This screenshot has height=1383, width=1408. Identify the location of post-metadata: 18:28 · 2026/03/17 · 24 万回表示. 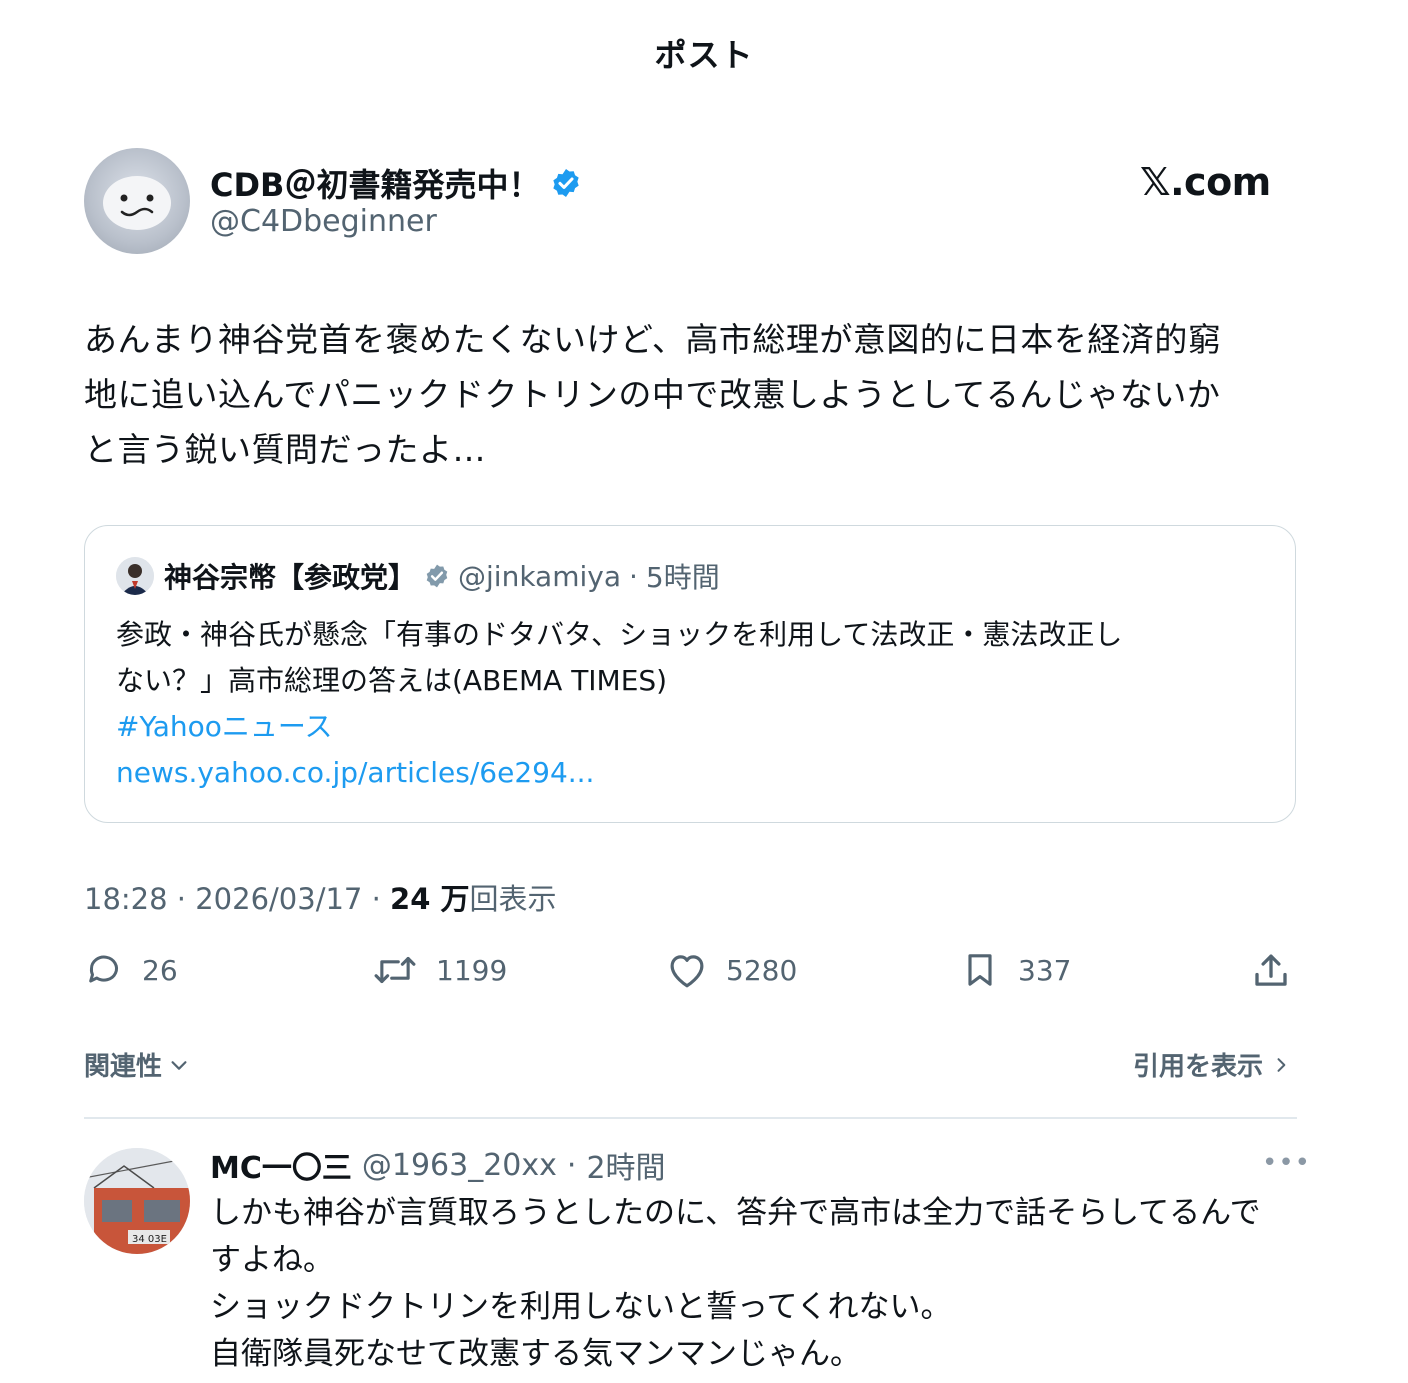
(320, 897).